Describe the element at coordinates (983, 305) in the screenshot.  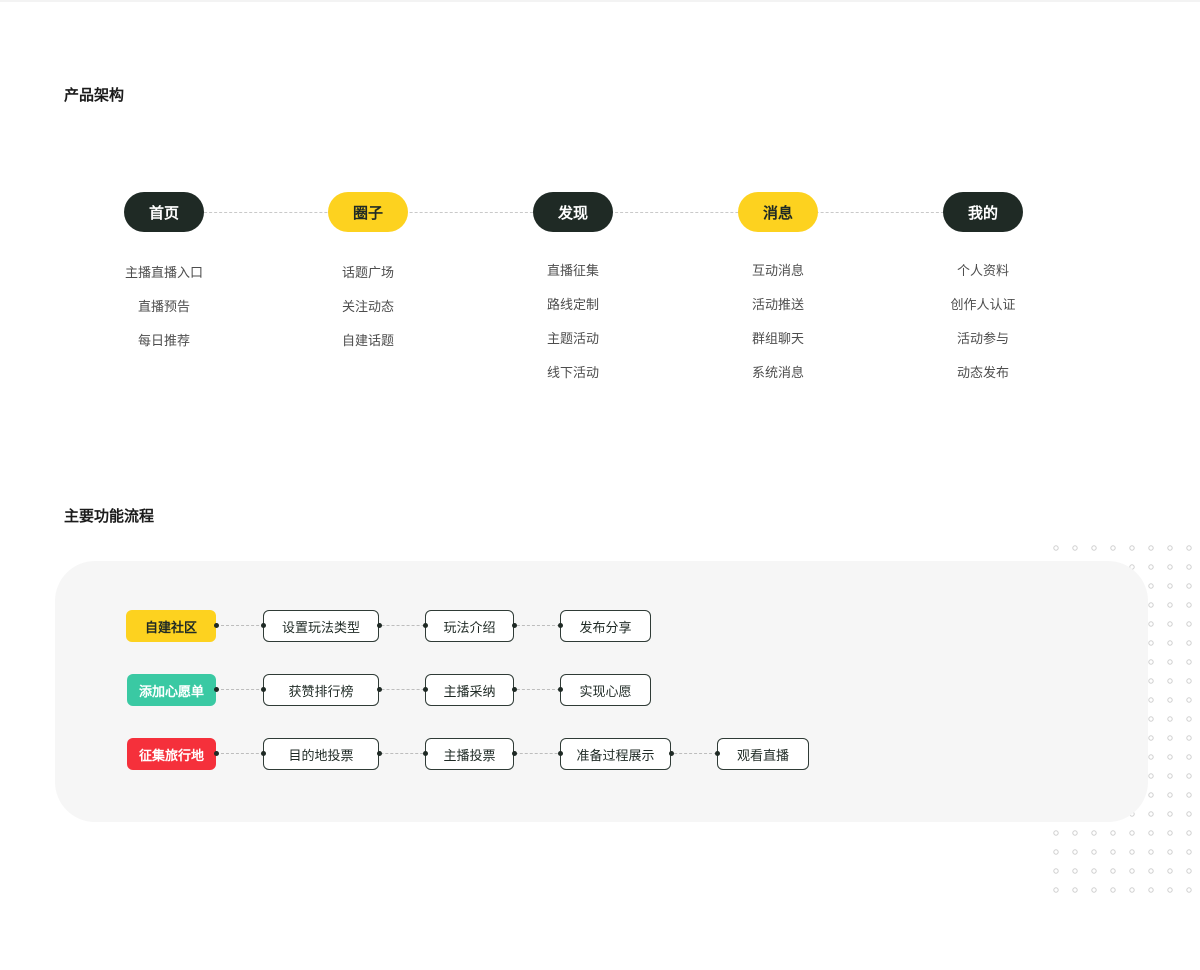
I see `sub-item: 创作人认证` at that location.